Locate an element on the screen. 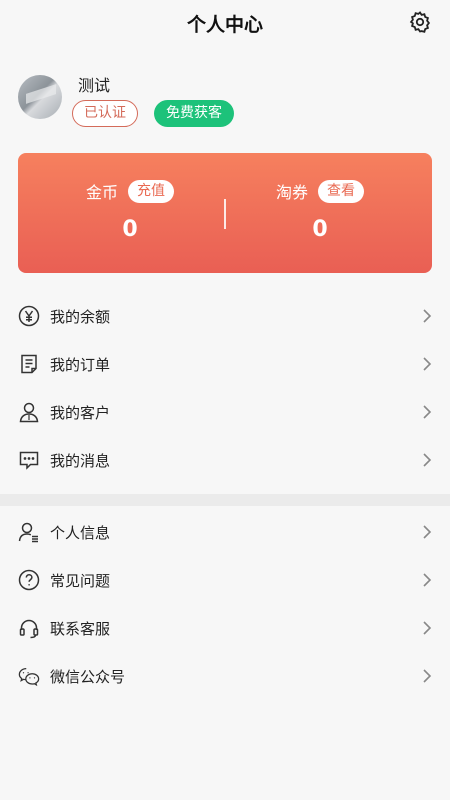  wallet-divider is located at coordinates (225, 214).